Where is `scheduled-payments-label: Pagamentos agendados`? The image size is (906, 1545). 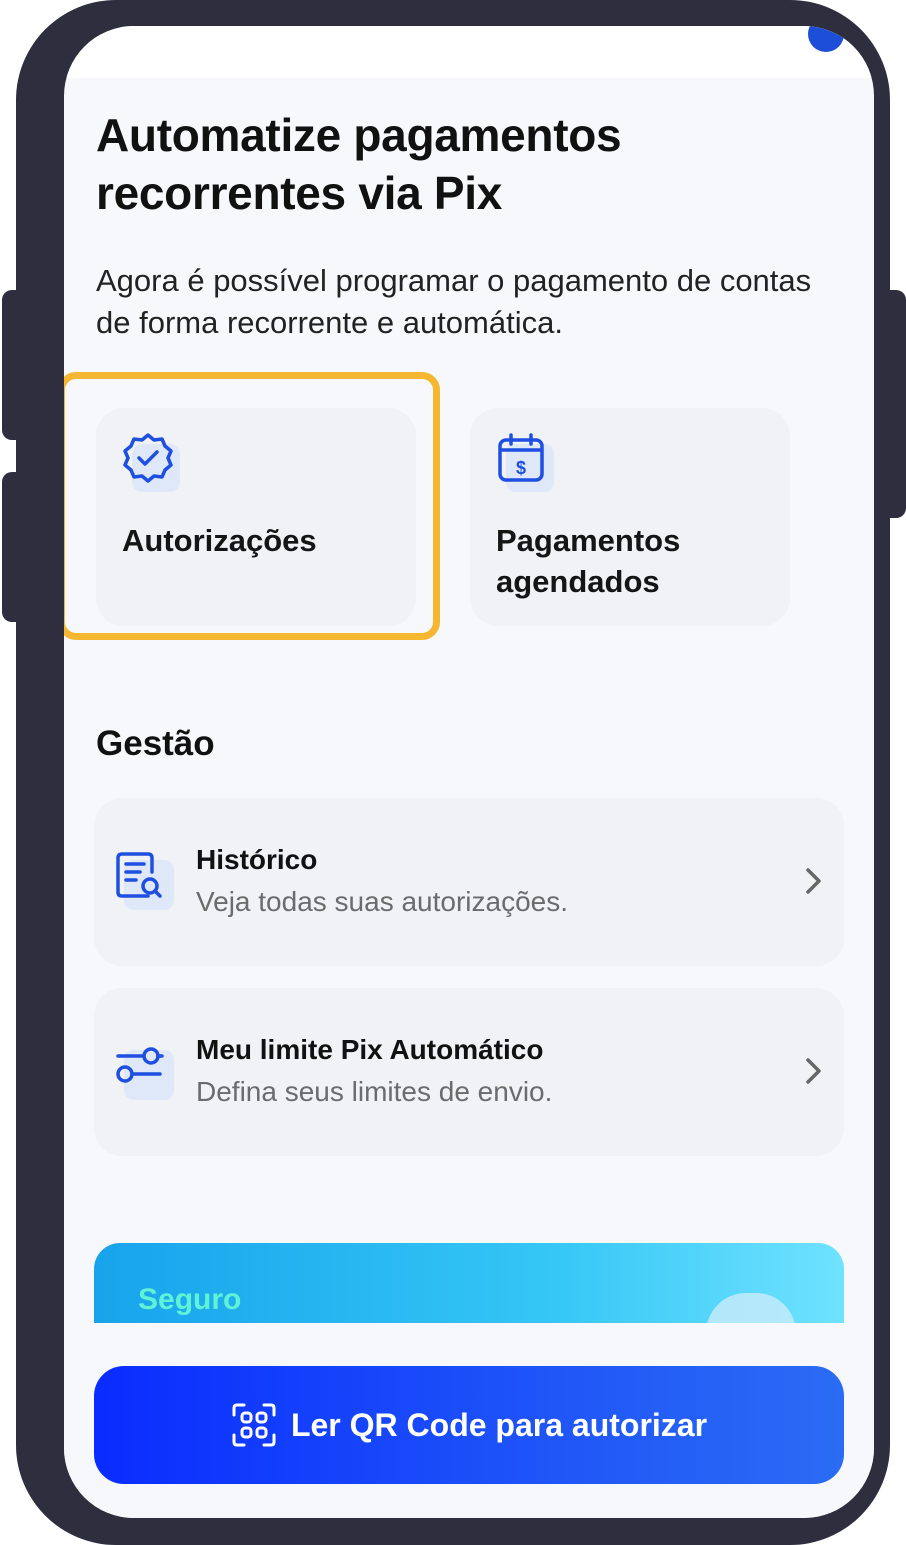 scheduled-payments-label: Pagamentos agendados is located at coordinates (588, 561).